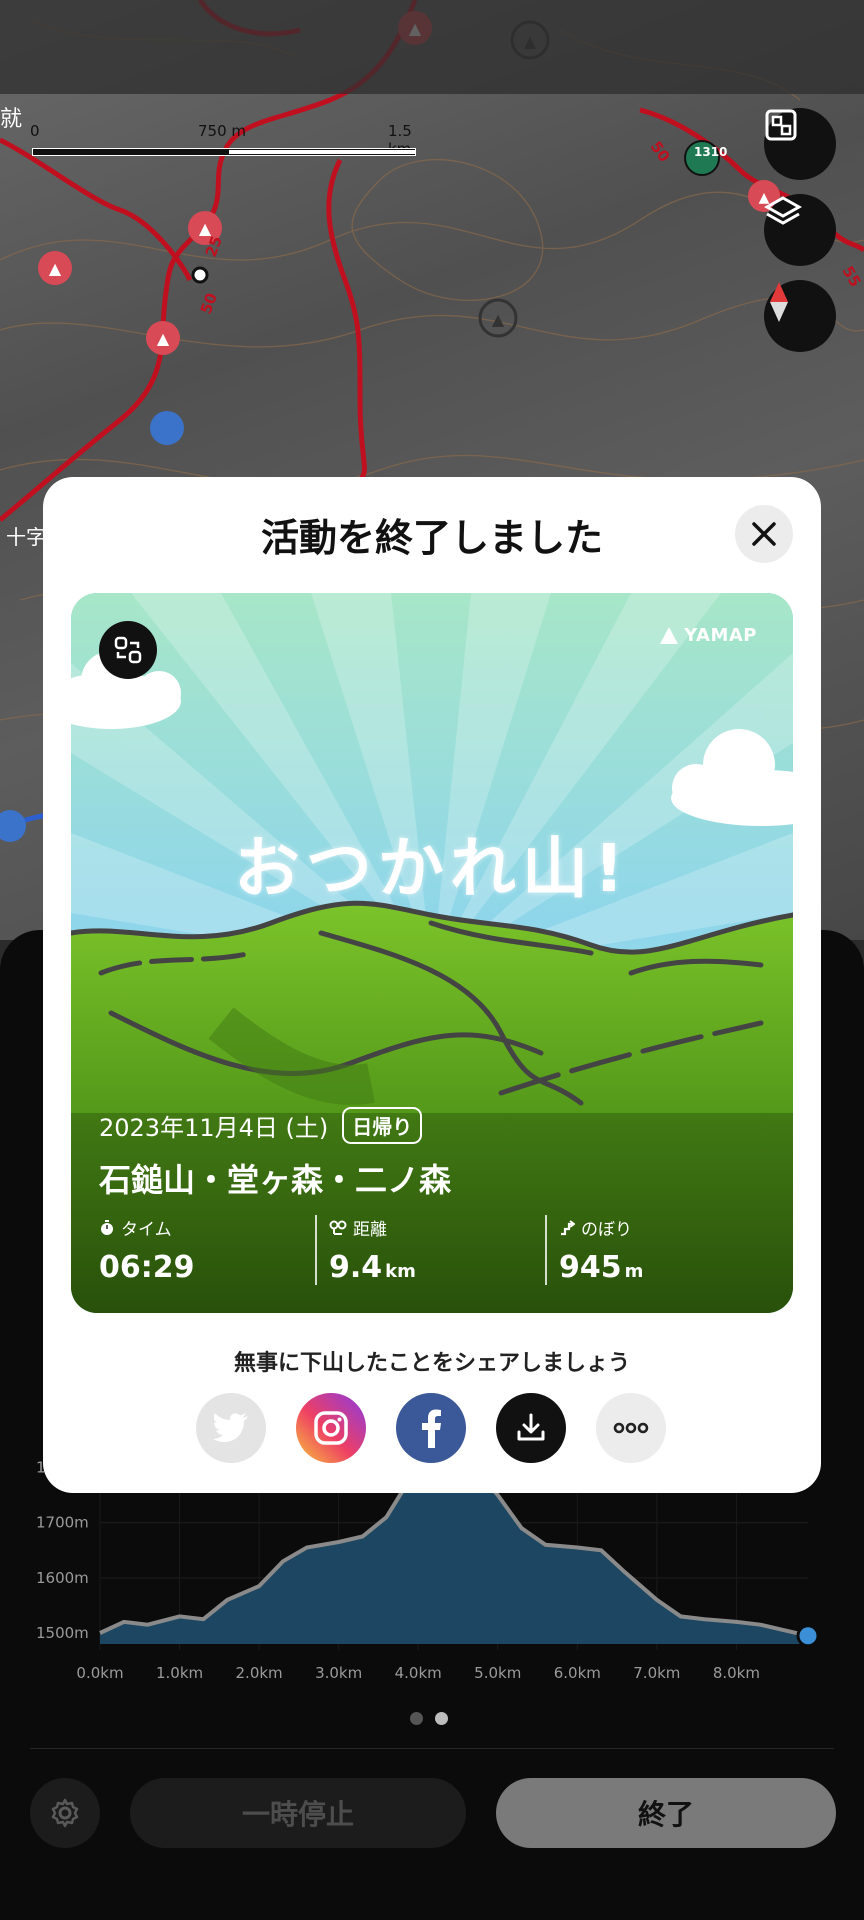 Image resolution: width=864 pixels, height=1920 pixels. Describe the element at coordinates (497, 1673) in the screenshot. I see `x-tick-label: 5.0km` at that location.